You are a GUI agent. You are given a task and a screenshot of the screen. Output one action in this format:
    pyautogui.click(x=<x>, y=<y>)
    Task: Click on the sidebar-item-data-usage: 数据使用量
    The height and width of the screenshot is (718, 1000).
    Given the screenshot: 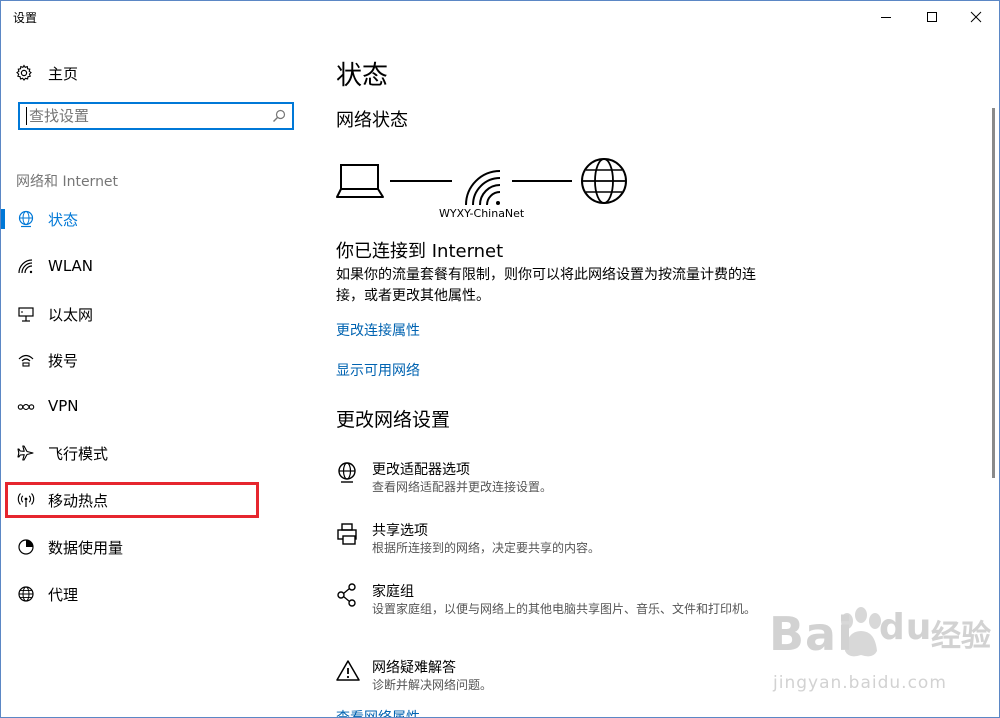 What is the action you would take?
    pyautogui.click(x=160, y=547)
    